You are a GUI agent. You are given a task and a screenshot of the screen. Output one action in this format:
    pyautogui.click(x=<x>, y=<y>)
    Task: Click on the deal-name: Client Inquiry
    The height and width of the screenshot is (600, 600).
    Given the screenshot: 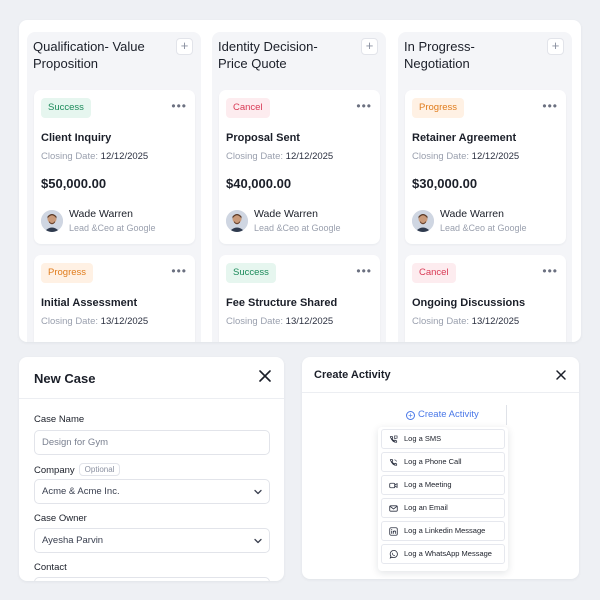 What is the action you would take?
    pyautogui.click(x=76, y=138)
    